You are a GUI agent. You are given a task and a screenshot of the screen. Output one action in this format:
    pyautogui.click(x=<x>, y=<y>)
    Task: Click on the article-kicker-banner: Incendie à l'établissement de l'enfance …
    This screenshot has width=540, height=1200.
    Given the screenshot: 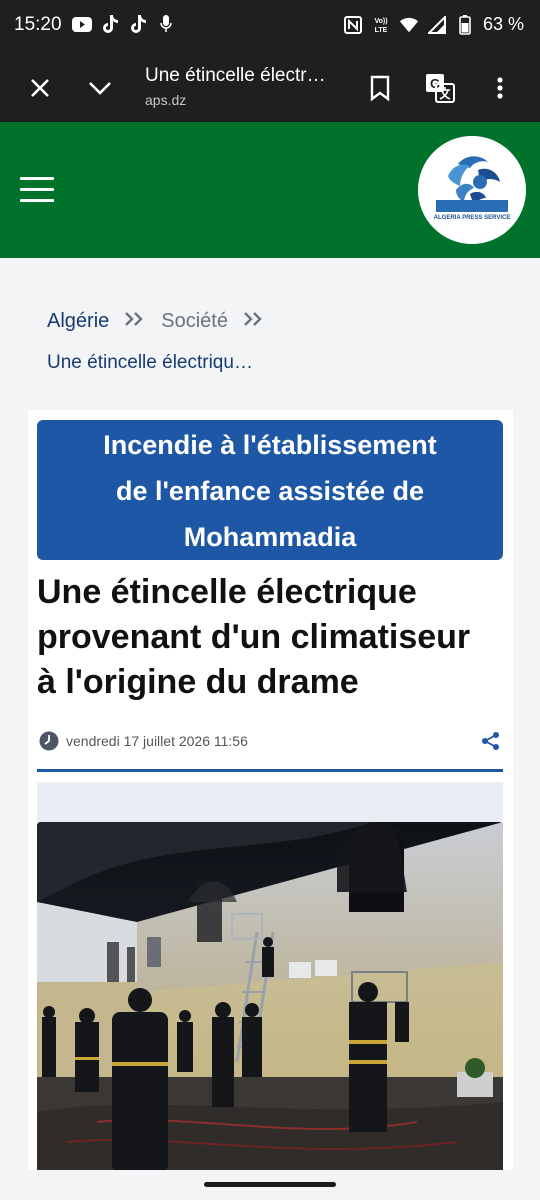 What is the action you would take?
    pyautogui.click(x=270, y=490)
    